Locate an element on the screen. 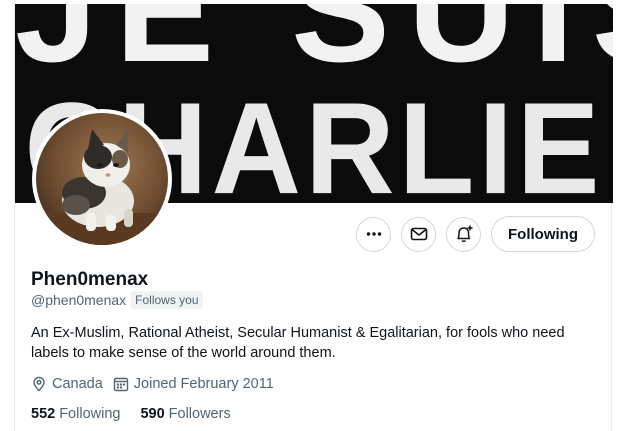  profile-stats: 552 Following 590 Followers is located at coordinates (131, 414).